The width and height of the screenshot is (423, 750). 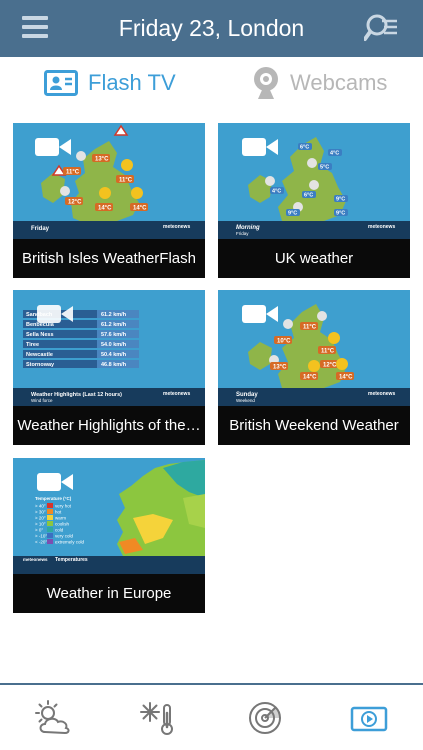 I want to click on legend-label: extremely cold, so click(x=70, y=542).